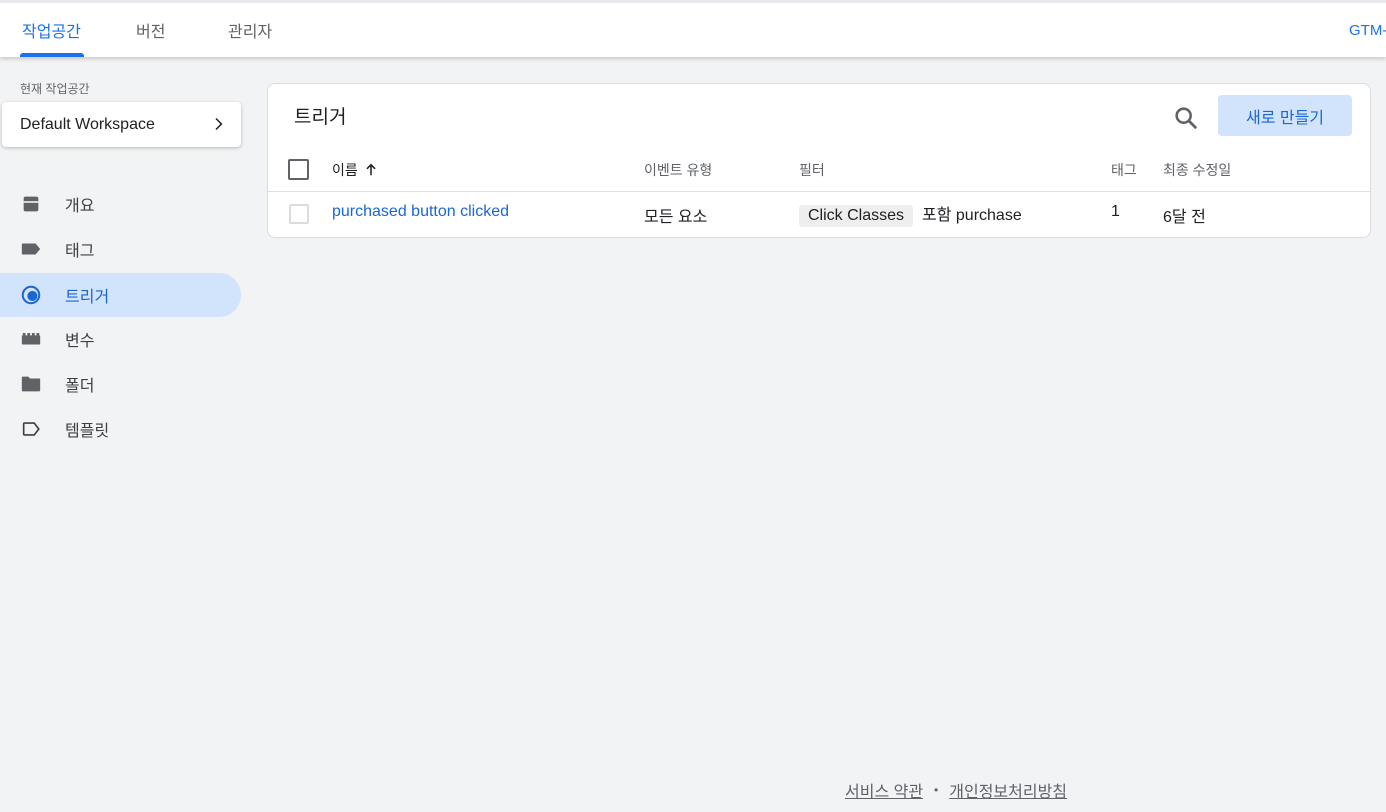 The image size is (1386, 812). I want to click on filter-cell: Click Classes 포함 purchase, so click(910, 214).